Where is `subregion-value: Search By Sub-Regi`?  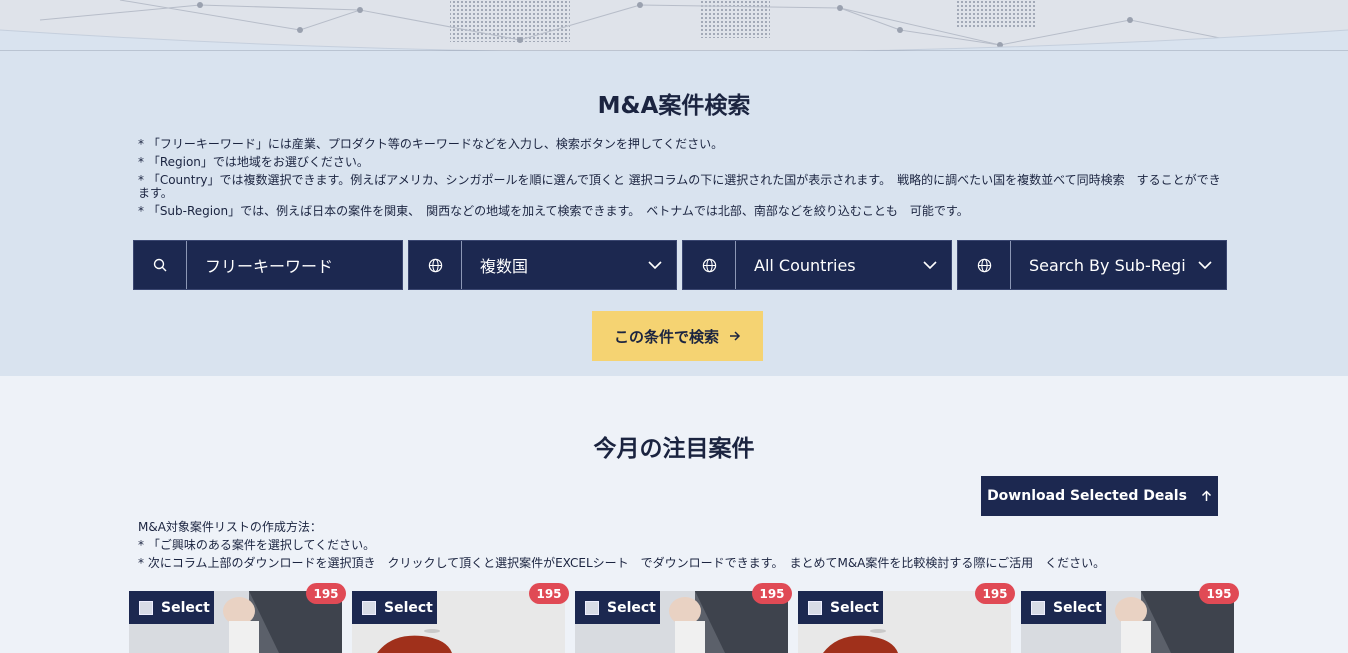
subregion-value: Search By Sub-Regi is located at coordinates (1107, 265).